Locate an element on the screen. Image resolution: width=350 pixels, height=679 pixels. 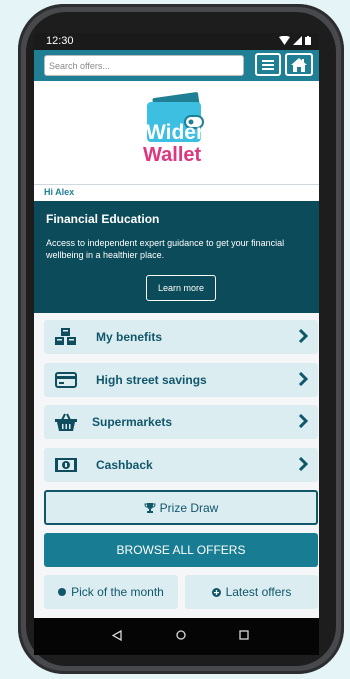
wifi-icon is located at coordinates (284, 40).